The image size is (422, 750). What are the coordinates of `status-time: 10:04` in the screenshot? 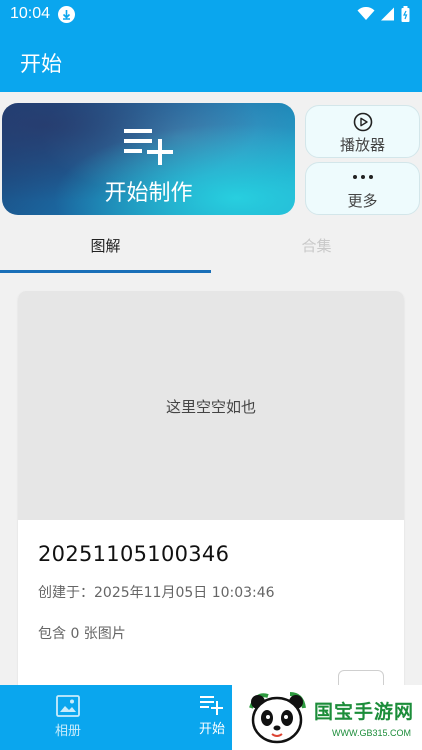 It's located at (30, 13).